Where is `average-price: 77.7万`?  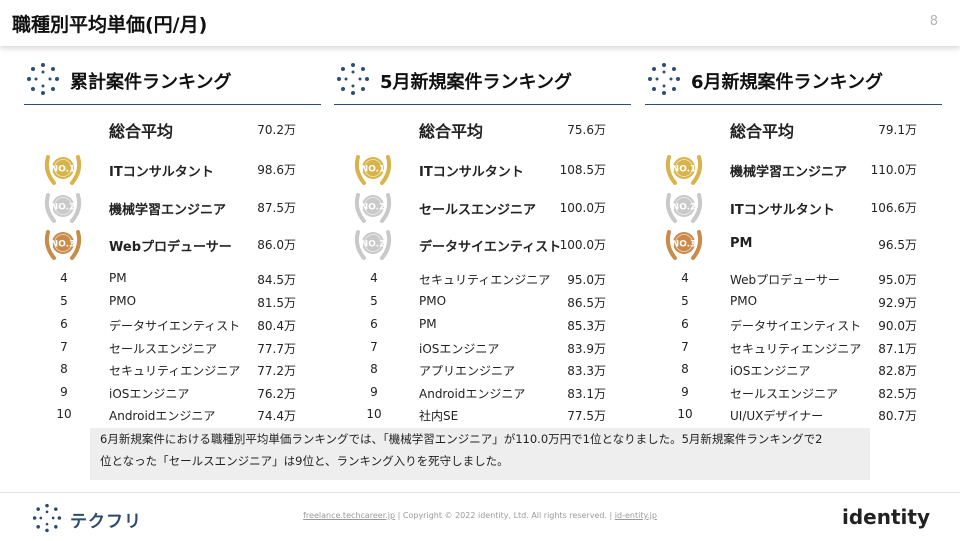 average-price: 77.7万 is located at coordinates (276, 349).